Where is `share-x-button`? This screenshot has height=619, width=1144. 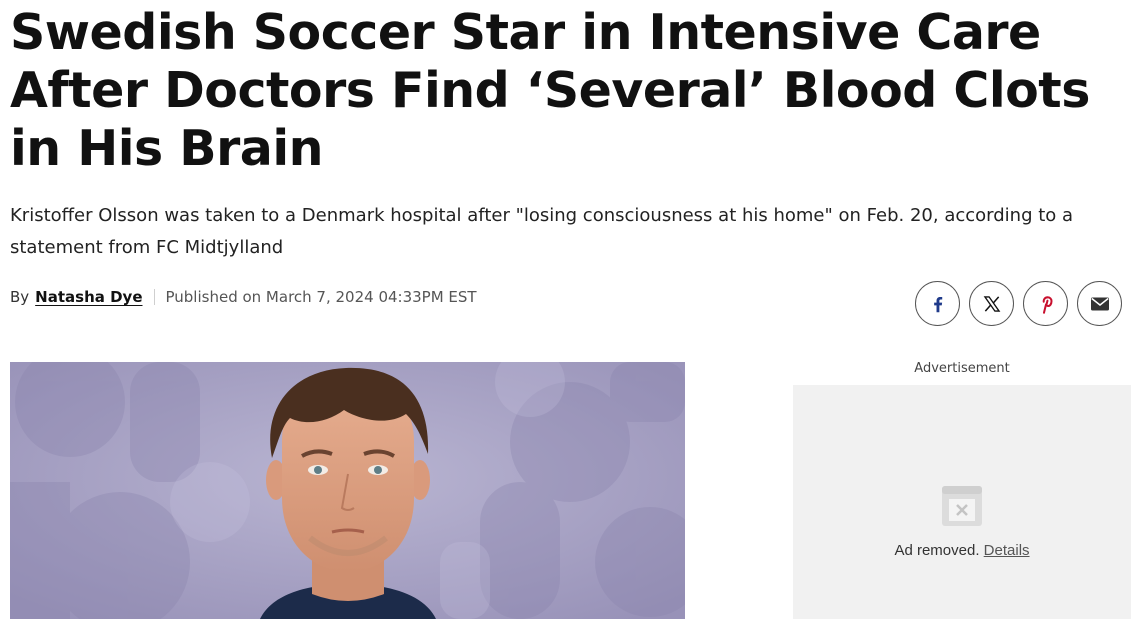
share-x-button is located at coordinates (991, 303).